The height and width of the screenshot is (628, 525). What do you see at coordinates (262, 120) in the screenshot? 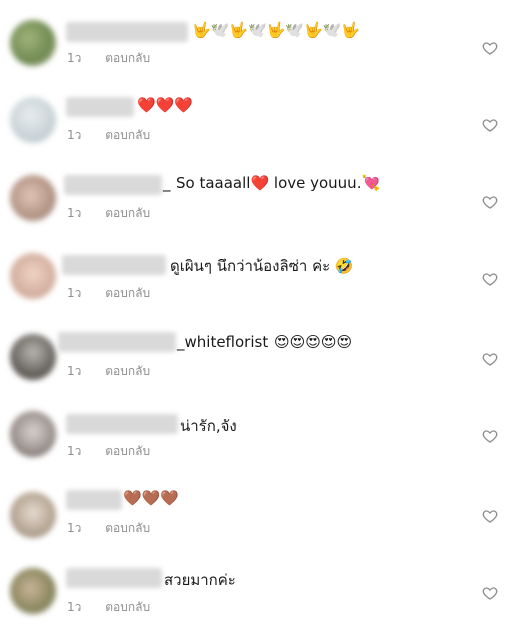
I see `comment-item: ❤️❤️❤️ 1ว ตอบกลับ` at bounding box center [262, 120].